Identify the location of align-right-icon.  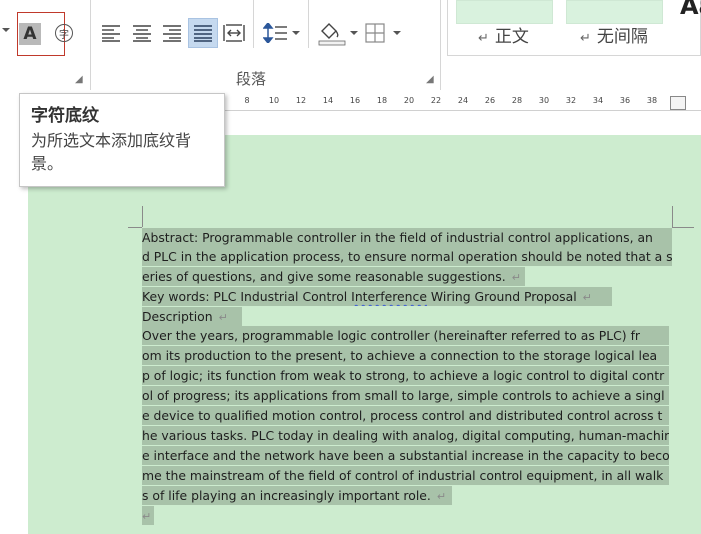
(172, 33).